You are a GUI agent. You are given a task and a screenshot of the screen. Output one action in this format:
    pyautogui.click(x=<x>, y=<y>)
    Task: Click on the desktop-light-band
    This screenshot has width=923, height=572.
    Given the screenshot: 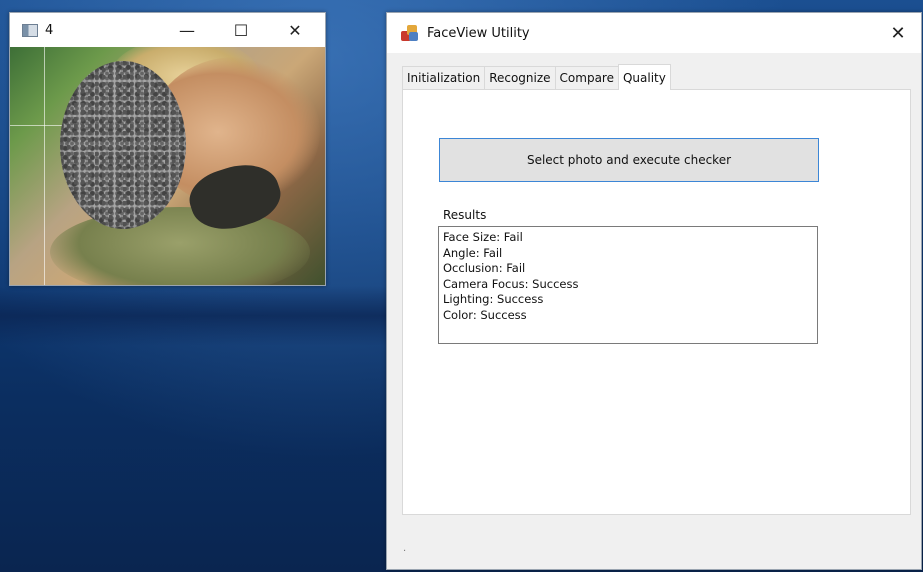 What is the action you would take?
    pyautogui.click(x=200, y=316)
    